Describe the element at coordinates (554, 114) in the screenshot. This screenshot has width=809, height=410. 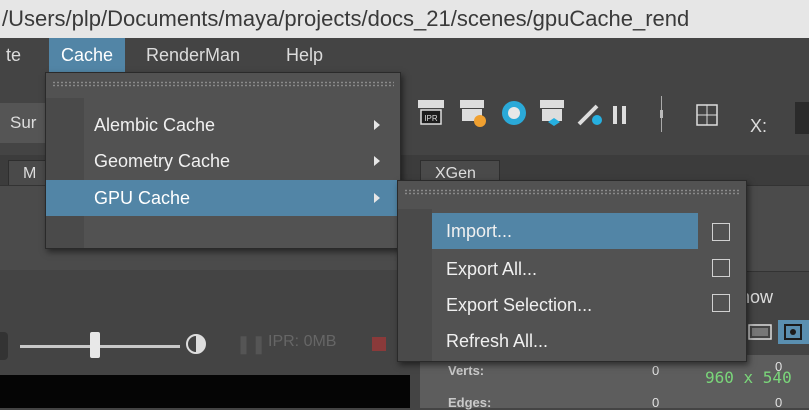
I see `render-view-icon` at that location.